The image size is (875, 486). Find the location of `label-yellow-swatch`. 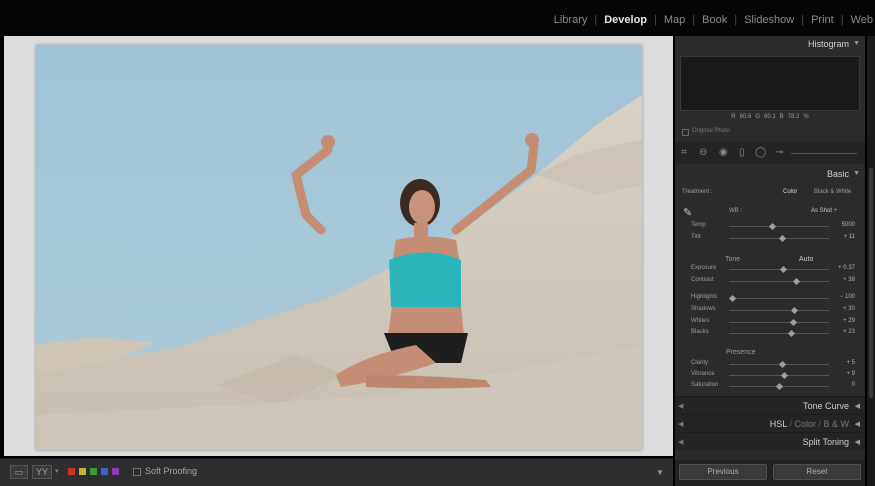

label-yellow-swatch is located at coordinates (82, 471).